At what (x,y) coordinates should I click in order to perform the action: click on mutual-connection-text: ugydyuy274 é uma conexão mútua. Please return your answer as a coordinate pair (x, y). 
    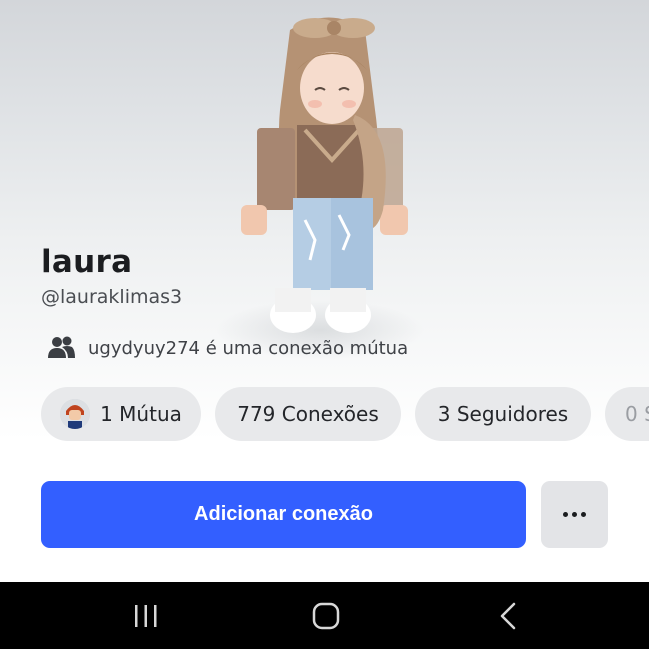
    Looking at the image, I should click on (248, 348).